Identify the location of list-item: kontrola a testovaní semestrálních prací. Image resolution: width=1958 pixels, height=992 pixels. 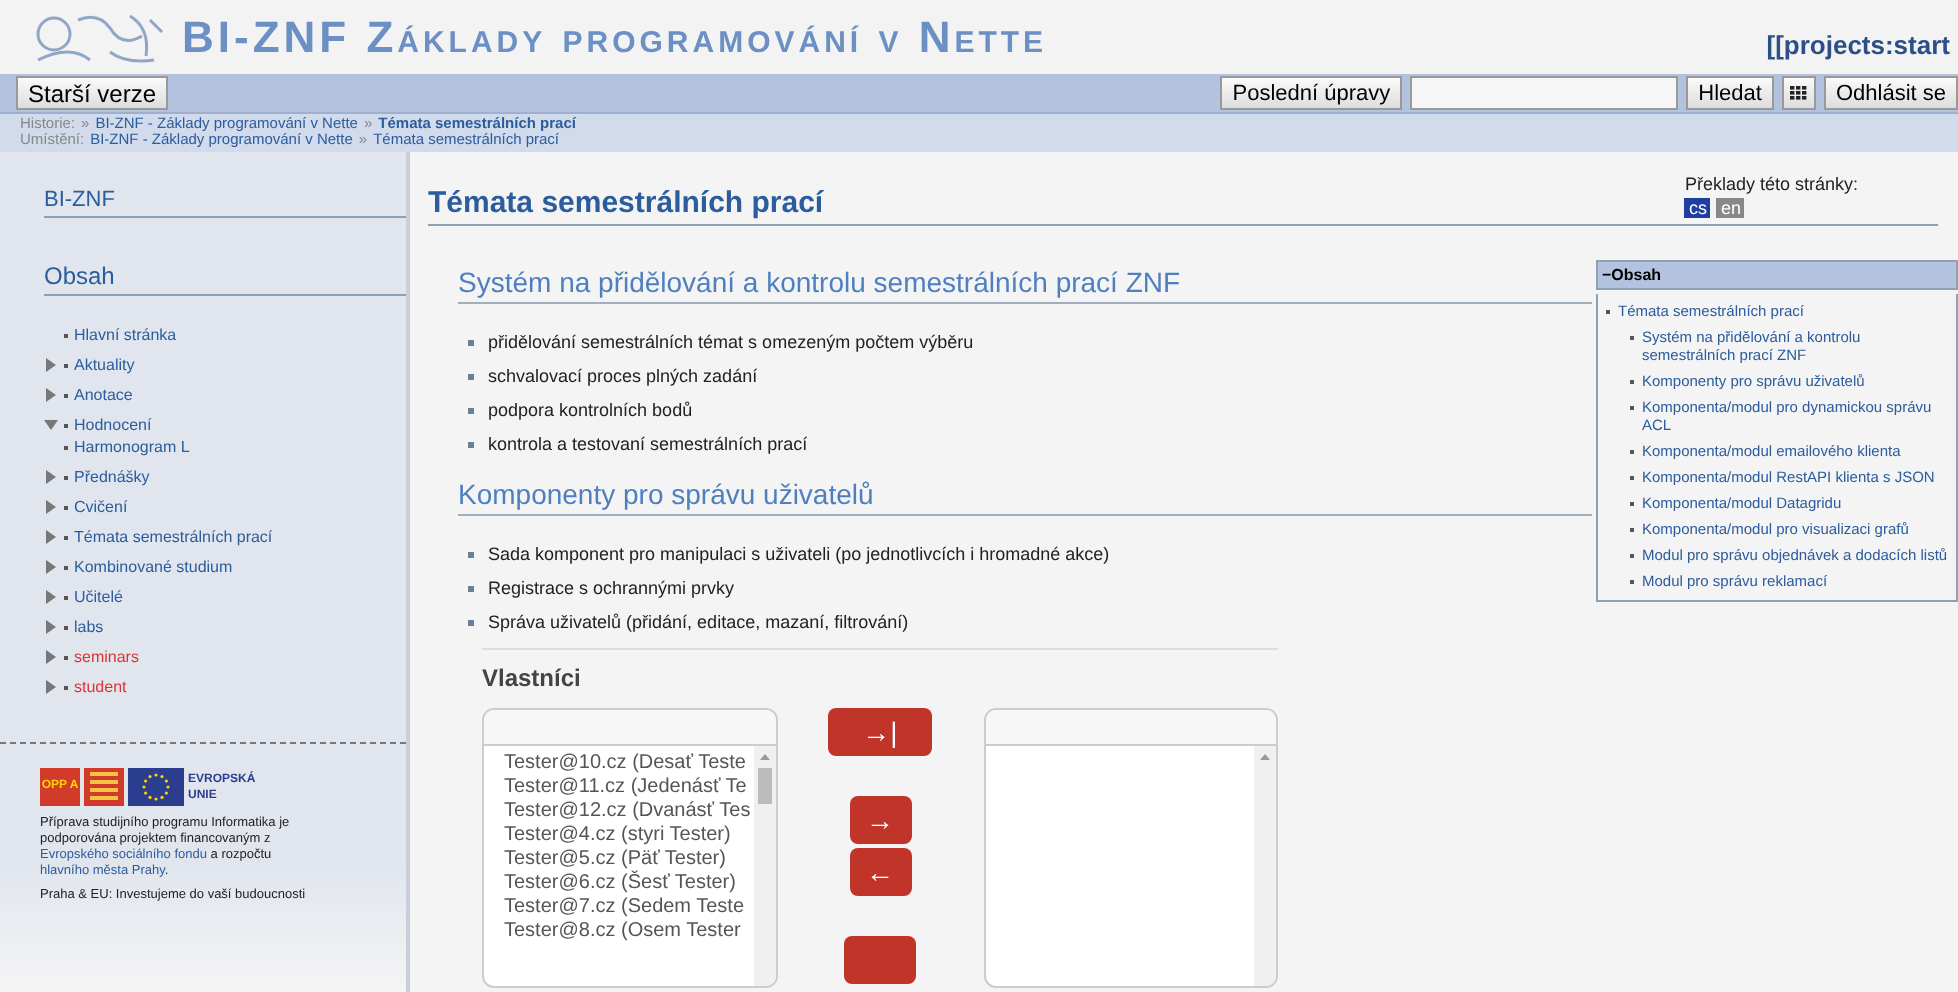
(648, 444).